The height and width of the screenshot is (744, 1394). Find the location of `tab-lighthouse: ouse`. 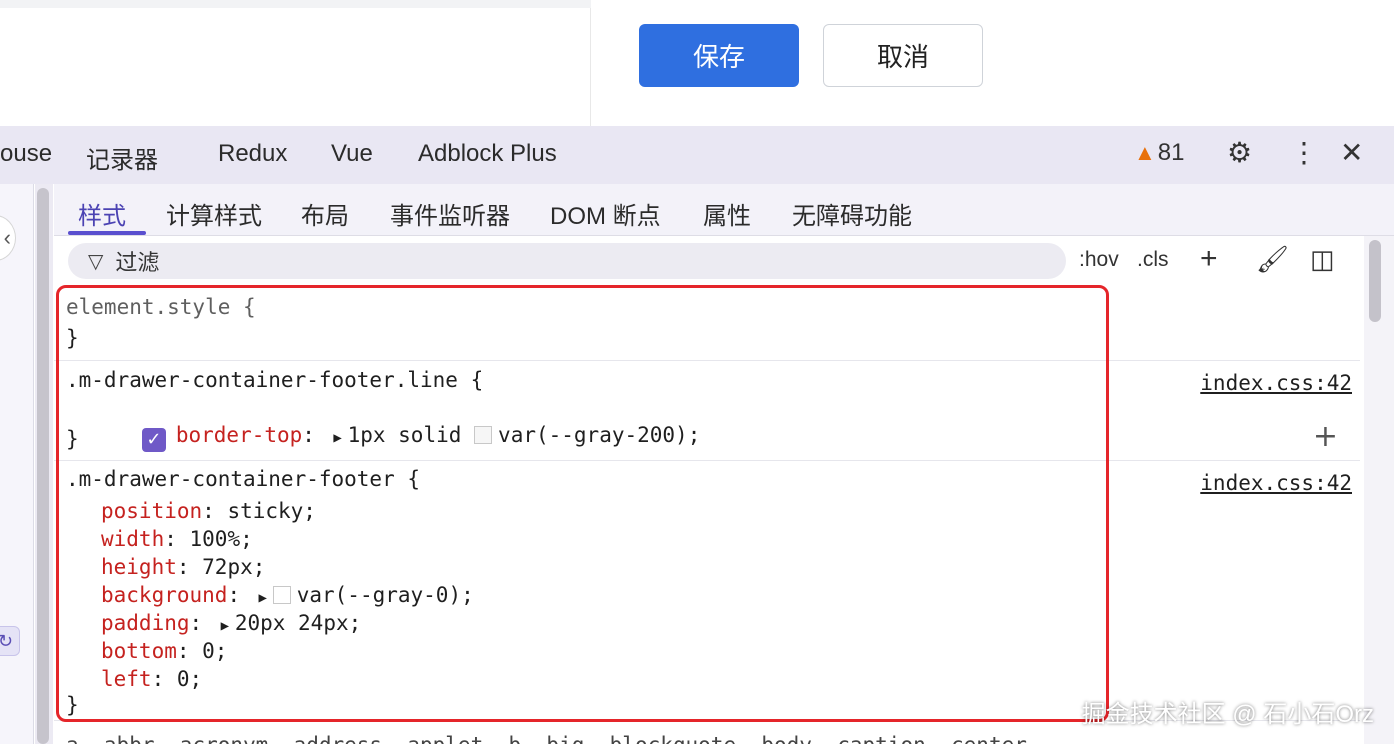

tab-lighthouse: ouse is located at coordinates (26, 154).